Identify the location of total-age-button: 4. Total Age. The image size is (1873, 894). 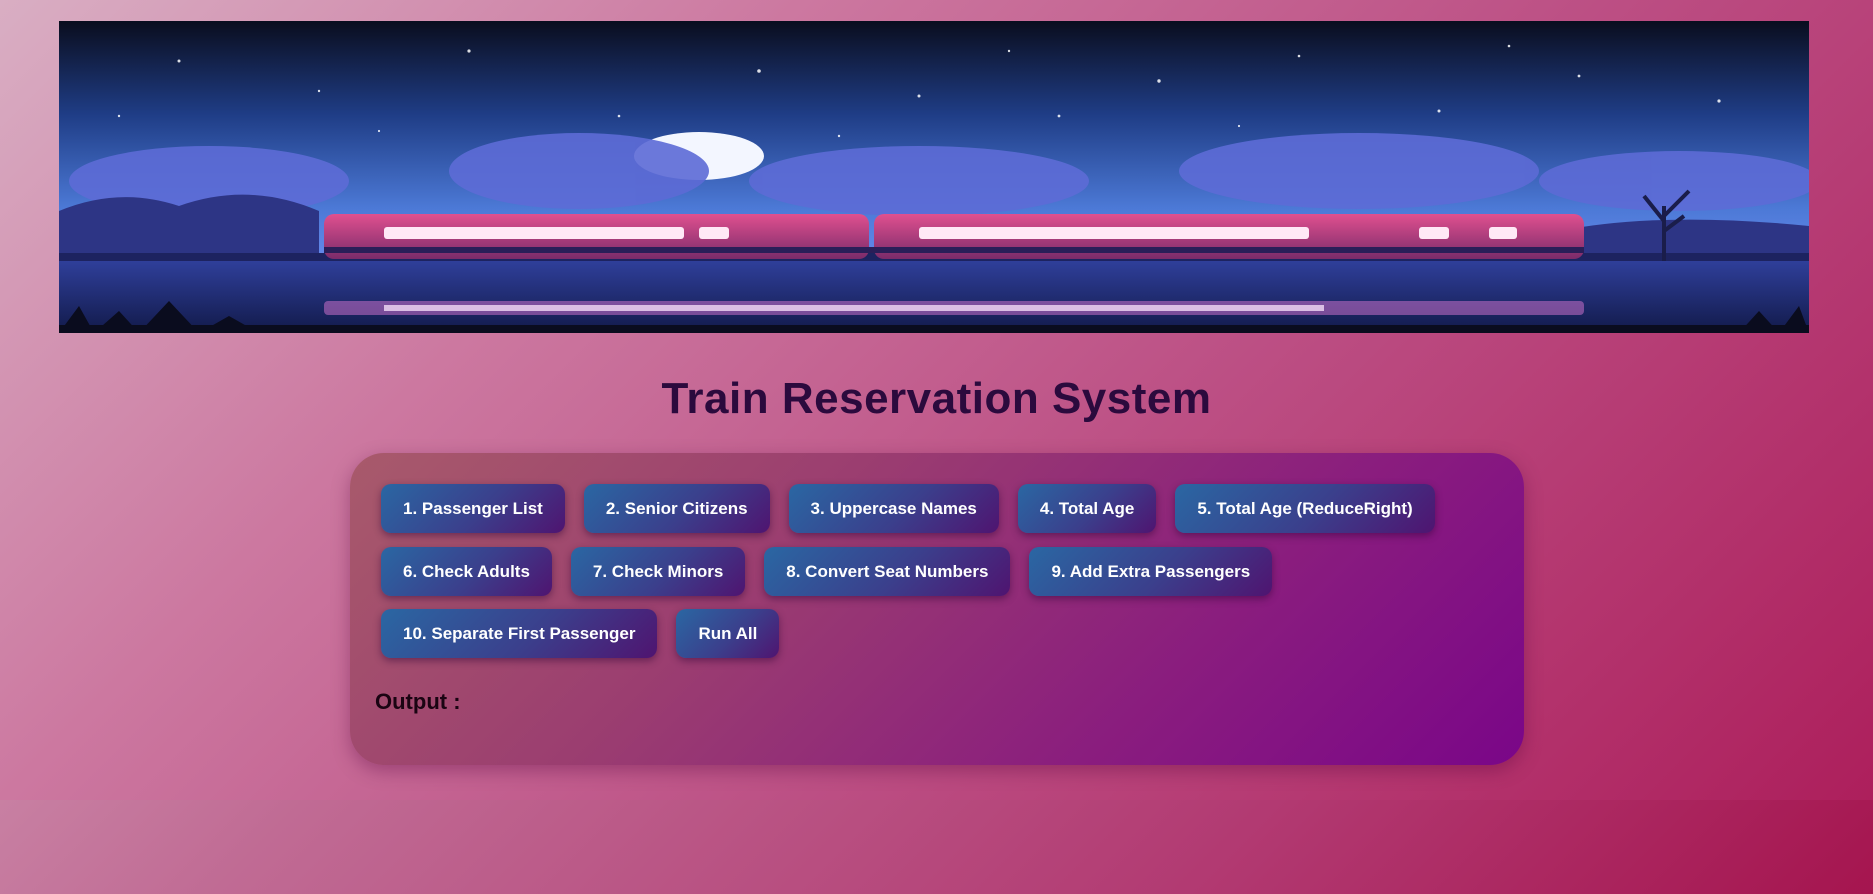
(1087, 508).